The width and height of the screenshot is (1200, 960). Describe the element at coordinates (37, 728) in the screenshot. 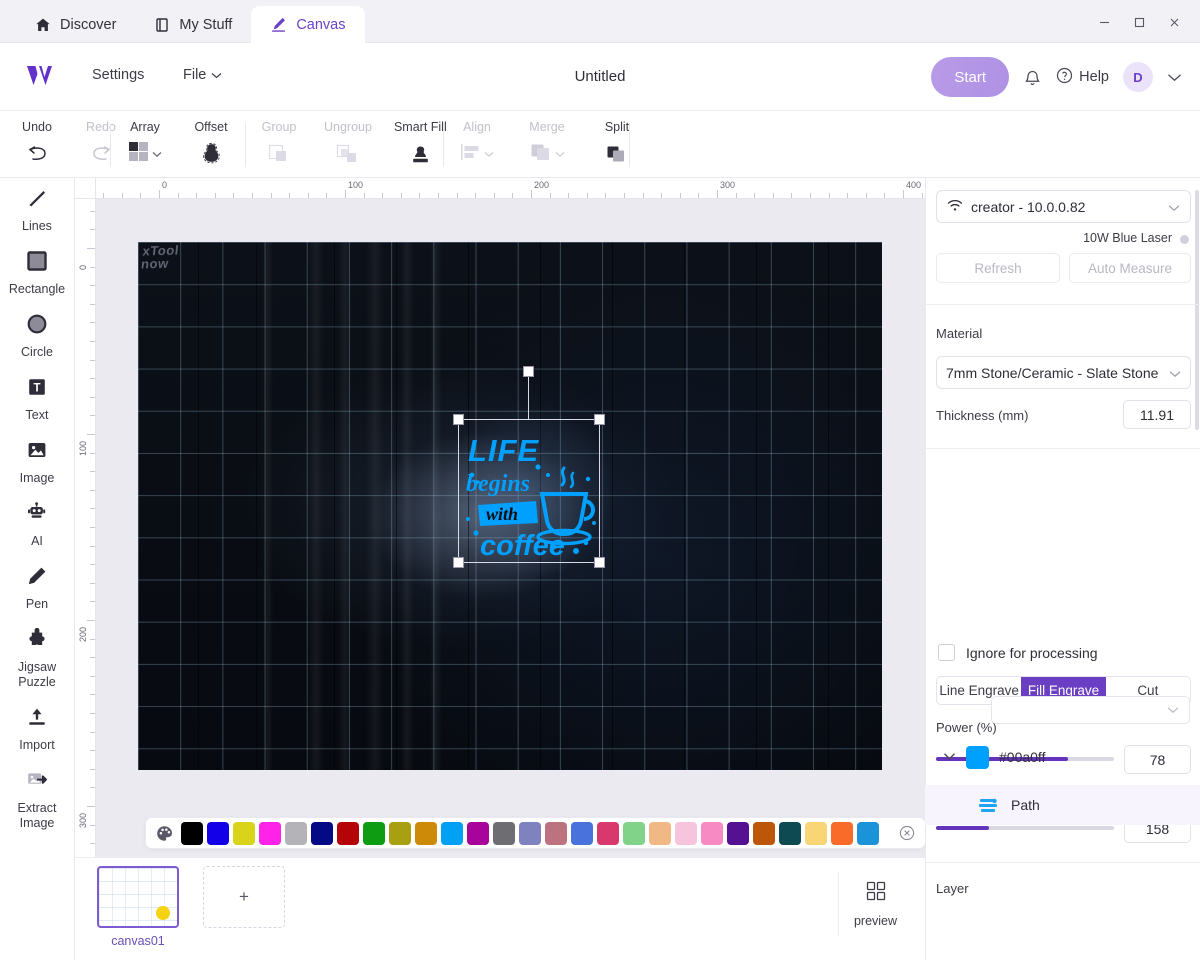

I see `sidebar-item-import: Import` at that location.